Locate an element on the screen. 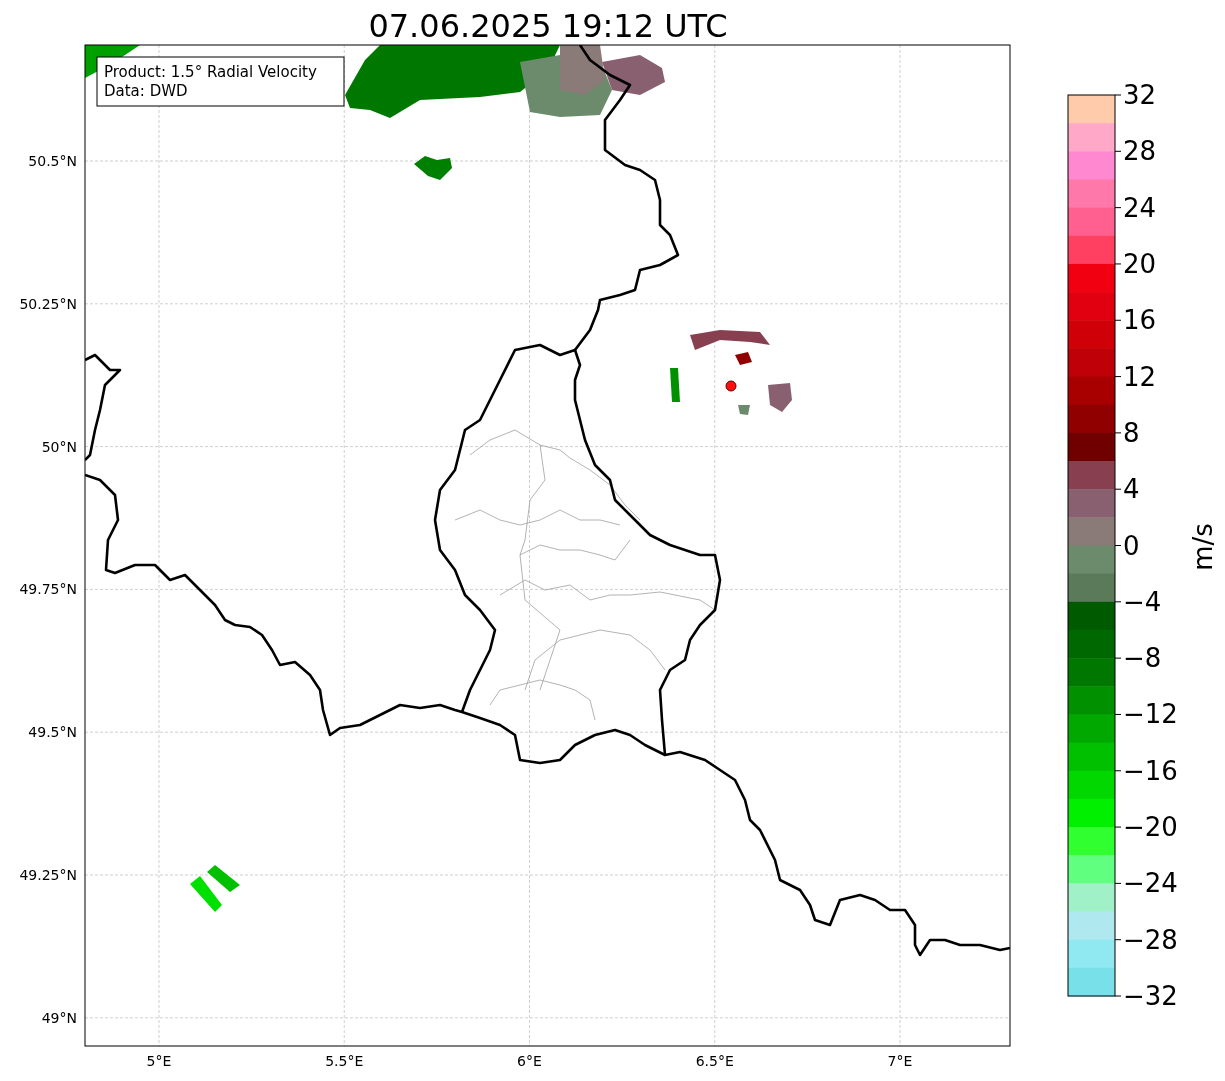 The image size is (1225, 1081). legend-text: Product: 1.5° Radial Velocity is located at coordinates (210, 72).